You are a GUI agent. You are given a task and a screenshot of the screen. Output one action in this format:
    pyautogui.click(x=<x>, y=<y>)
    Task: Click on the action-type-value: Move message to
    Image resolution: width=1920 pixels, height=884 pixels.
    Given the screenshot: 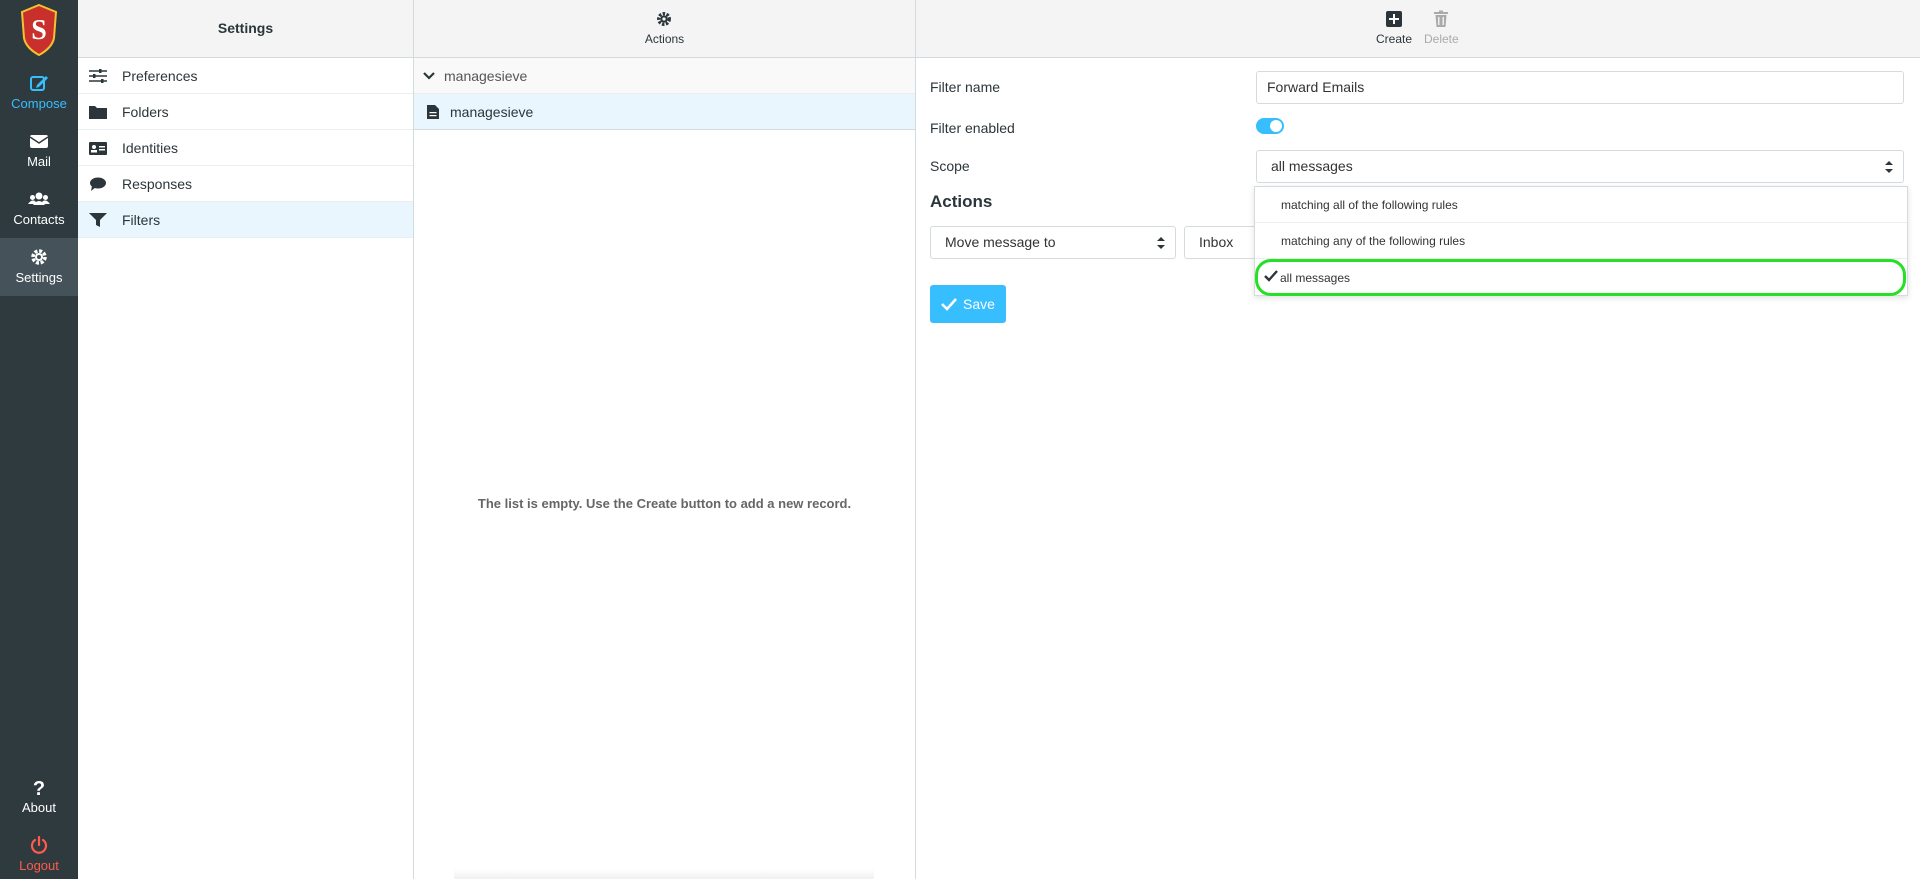 What is the action you would take?
    pyautogui.click(x=1000, y=242)
    